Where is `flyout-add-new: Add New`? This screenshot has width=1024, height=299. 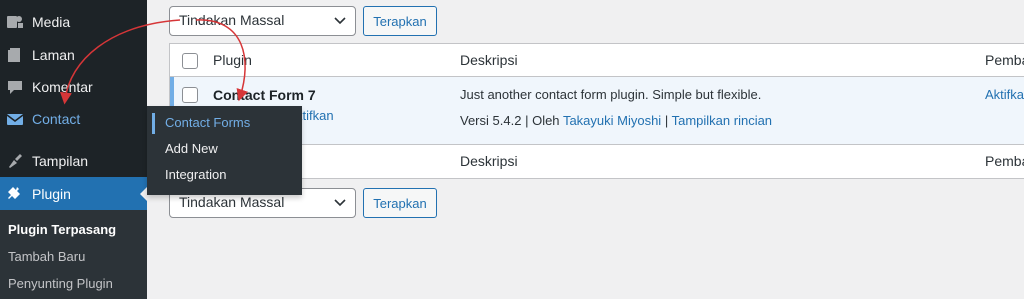
flyout-add-new: Add New is located at coordinates (191, 148).